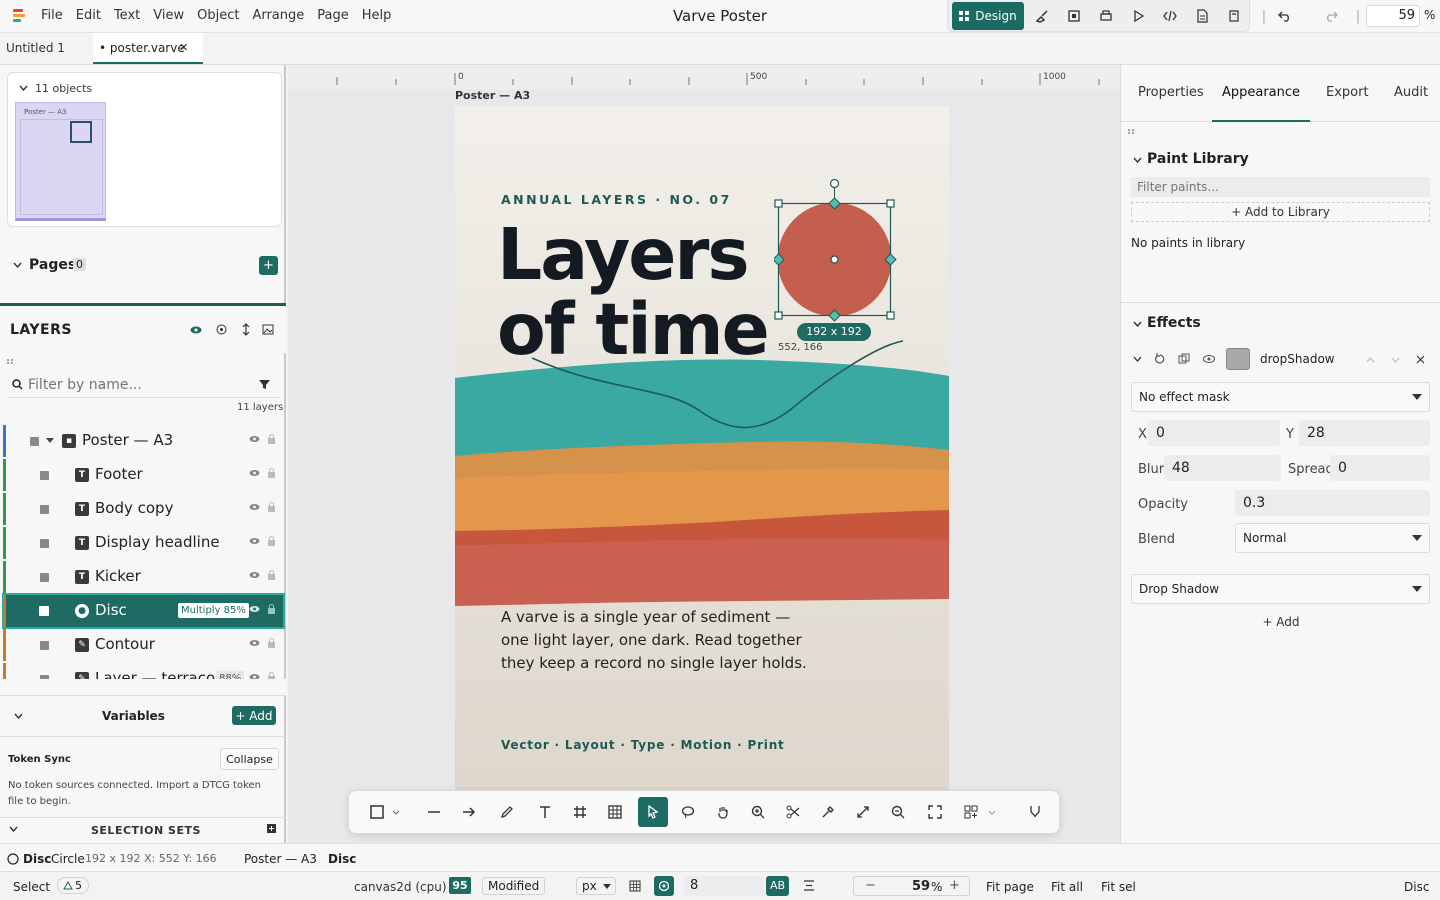 This screenshot has width=1440, height=900. Describe the element at coordinates (724, 886) in the screenshot. I see `grid-size-input: 8` at that location.